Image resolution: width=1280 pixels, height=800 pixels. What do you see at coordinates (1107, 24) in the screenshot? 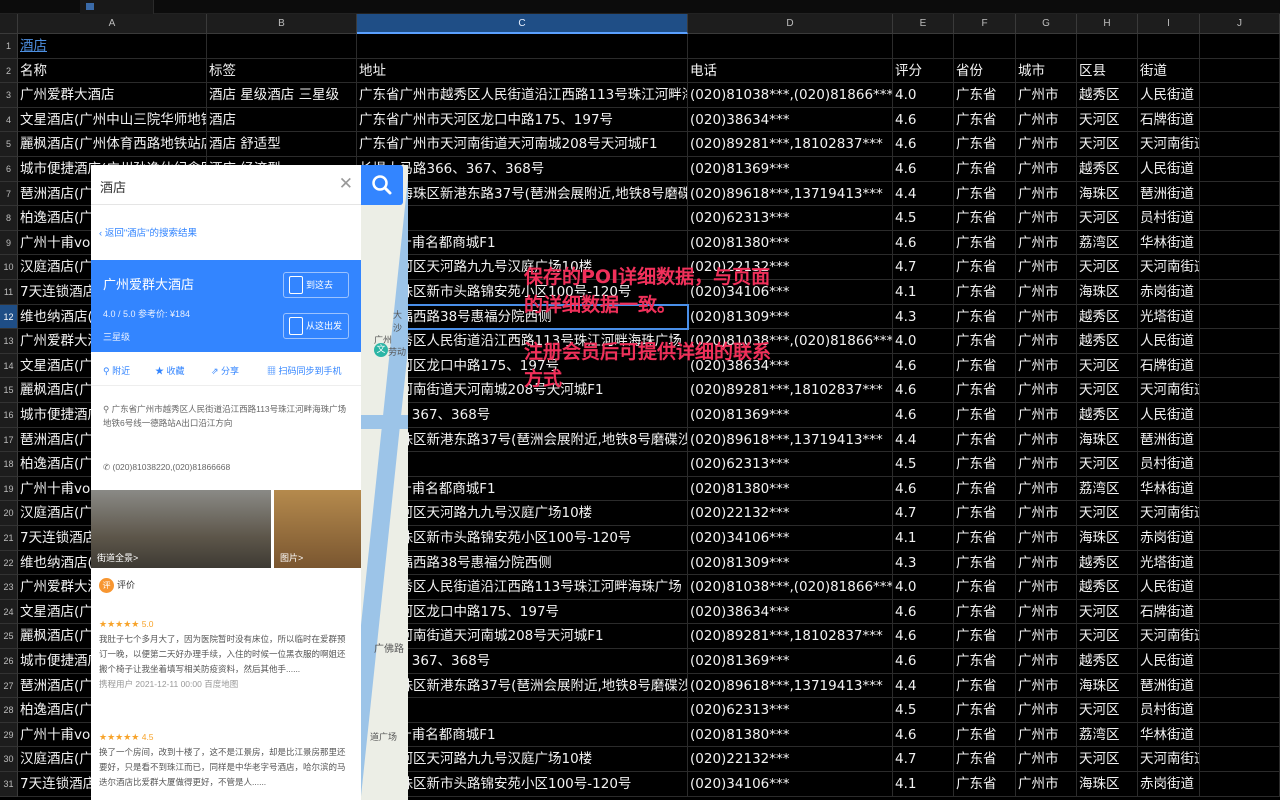
I see `column-header-h: H` at bounding box center [1107, 24].